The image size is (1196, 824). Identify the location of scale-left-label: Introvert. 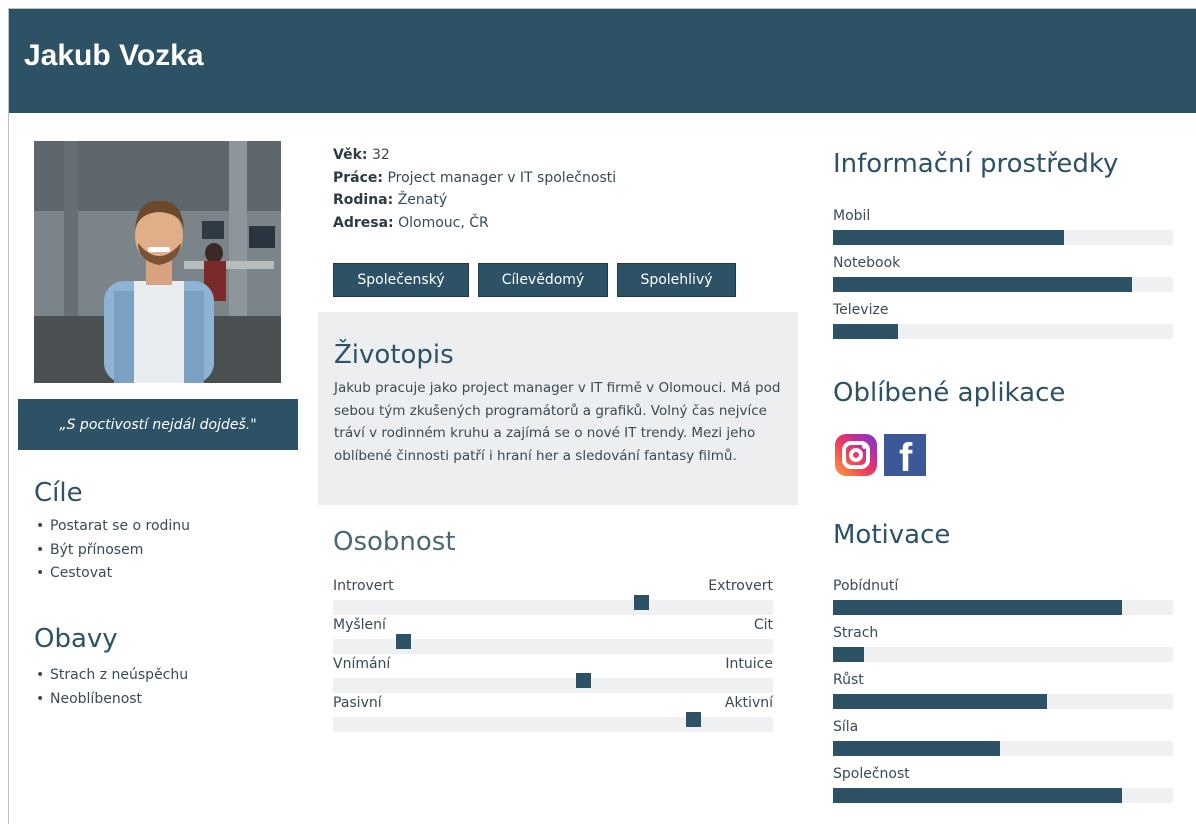
(363, 586).